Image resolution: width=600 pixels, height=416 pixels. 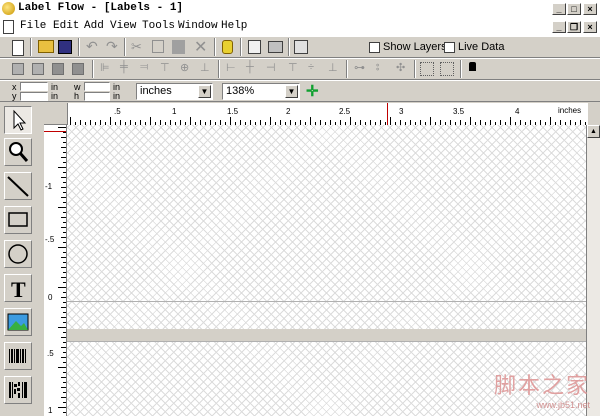 I want to click on page-setup-icon, so click(x=254, y=47).